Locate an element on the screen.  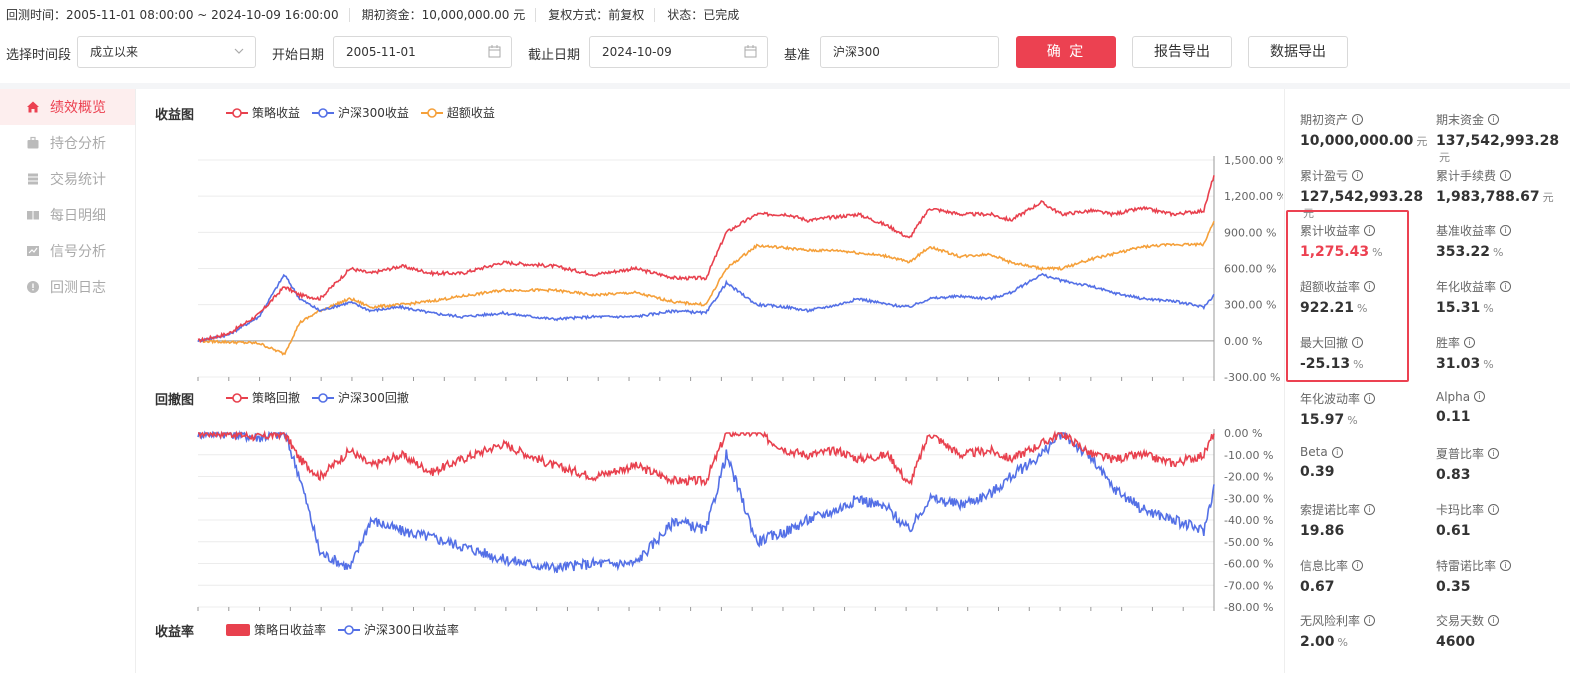
metric-unit: 元 is located at coordinates (1548, 197).